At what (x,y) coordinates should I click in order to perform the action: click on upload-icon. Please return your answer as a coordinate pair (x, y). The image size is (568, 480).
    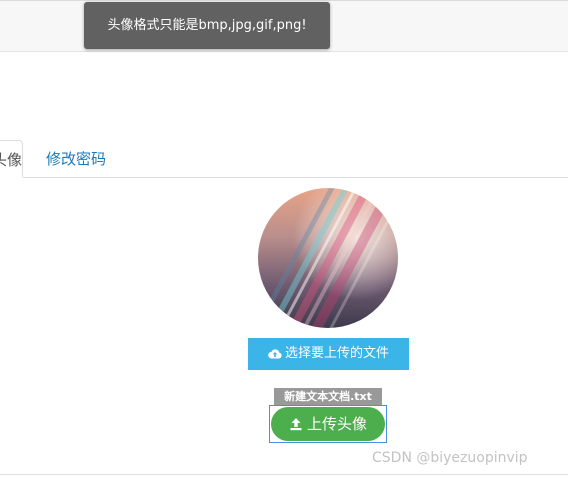
    Looking at the image, I should click on (296, 424).